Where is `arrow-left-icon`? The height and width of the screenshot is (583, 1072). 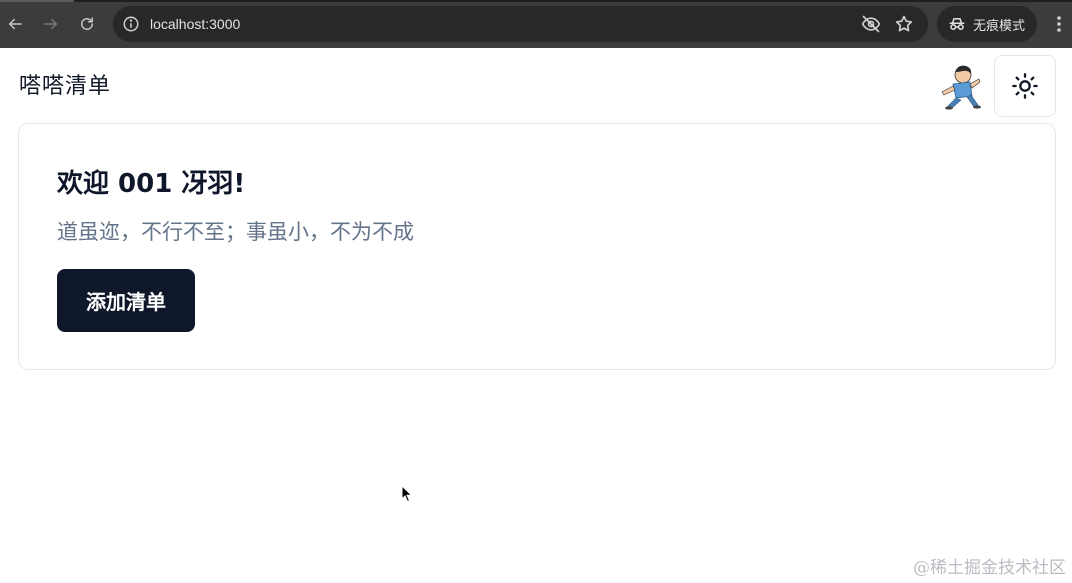
arrow-left-icon is located at coordinates (15, 24).